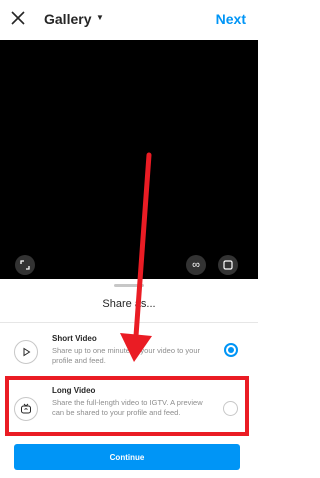  I want to click on play-icon, so click(26, 352).